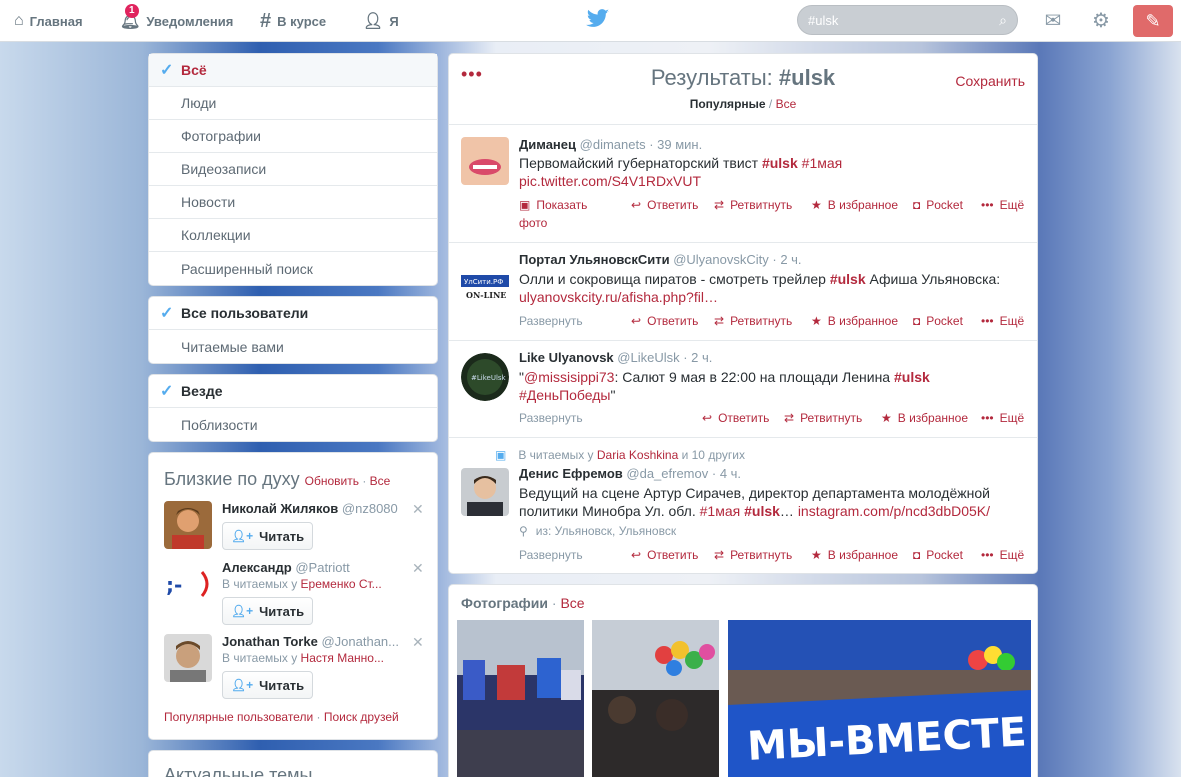 This screenshot has height=777, width=1181. I want to click on tweet-author: Денис Ефремов, so click(571, 473).